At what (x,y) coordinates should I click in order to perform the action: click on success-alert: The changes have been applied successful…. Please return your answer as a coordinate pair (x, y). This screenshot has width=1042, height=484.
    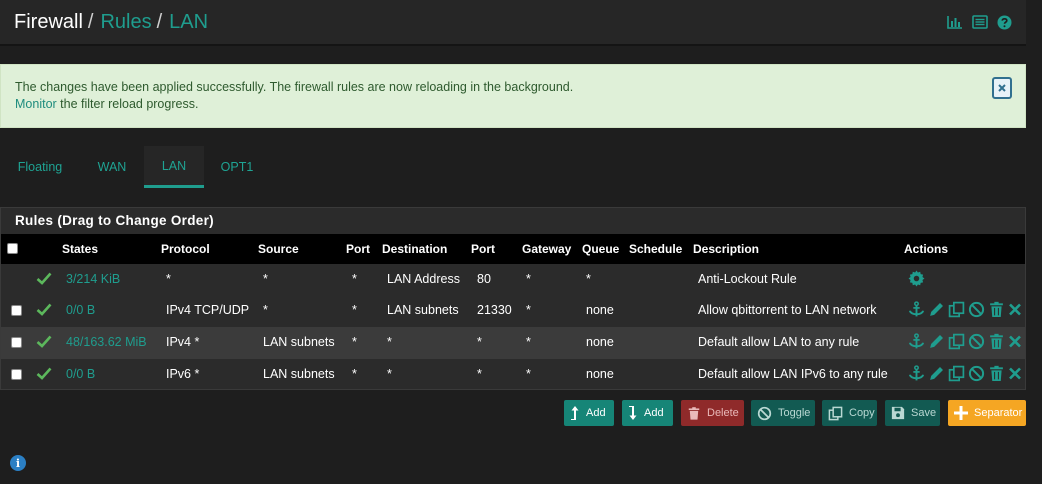
    Looking at the image, I should click on (513, 96).